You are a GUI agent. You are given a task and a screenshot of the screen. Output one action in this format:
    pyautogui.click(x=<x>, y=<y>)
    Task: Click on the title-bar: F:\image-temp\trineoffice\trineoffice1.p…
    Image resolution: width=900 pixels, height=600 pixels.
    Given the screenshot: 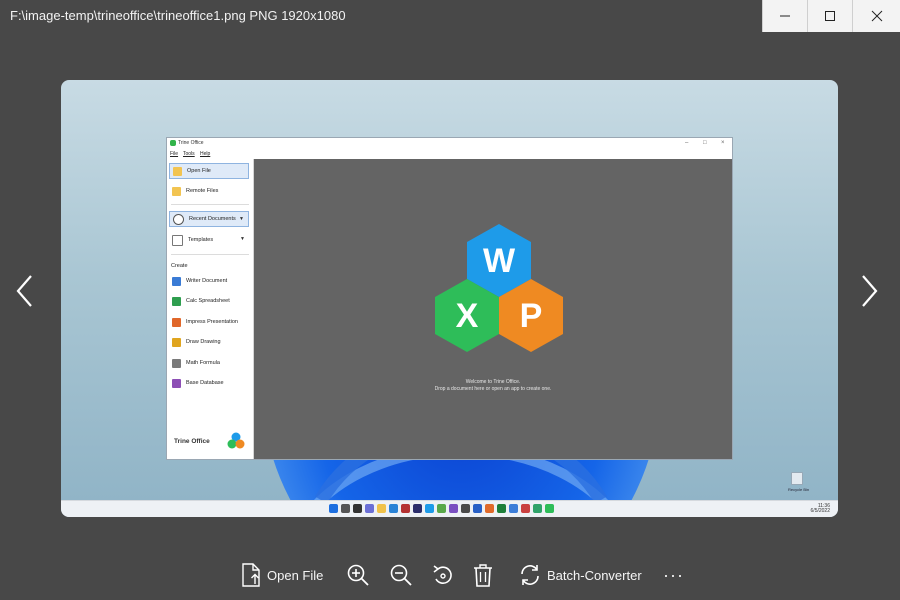 What is the action you would take?
    pyautogui.click(x=450, y=16)
    